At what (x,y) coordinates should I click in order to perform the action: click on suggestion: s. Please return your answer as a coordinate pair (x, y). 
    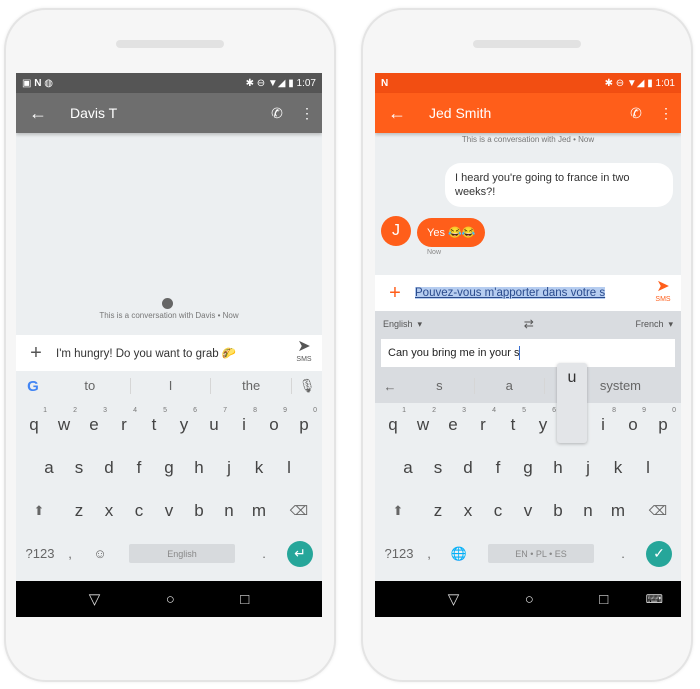
    Looking at the image, I should click on (440, 386).